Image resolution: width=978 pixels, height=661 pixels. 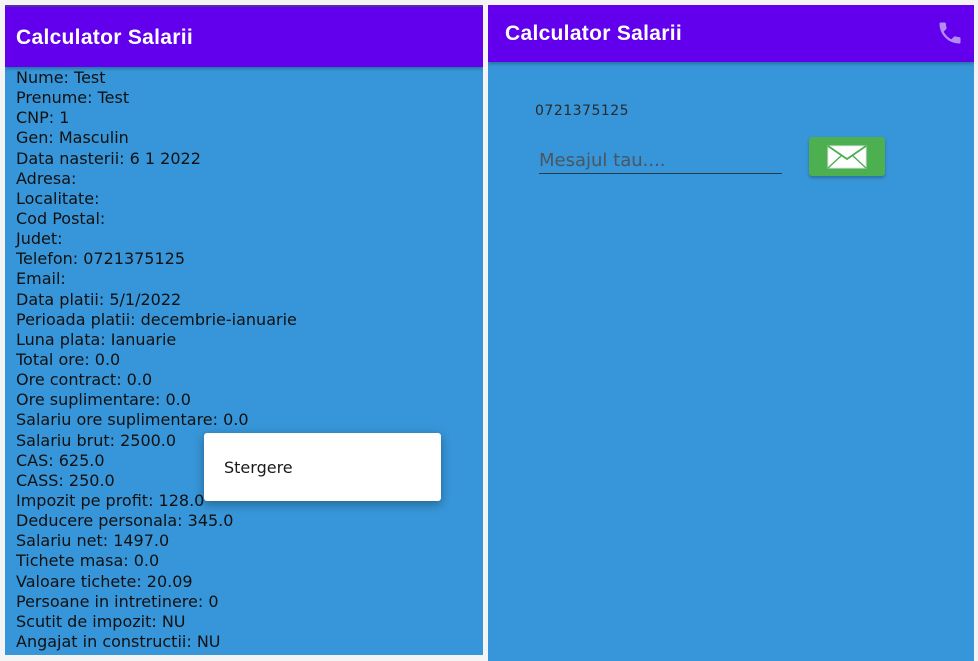 I want to click on phone-icon, so click(x=950, y=33).